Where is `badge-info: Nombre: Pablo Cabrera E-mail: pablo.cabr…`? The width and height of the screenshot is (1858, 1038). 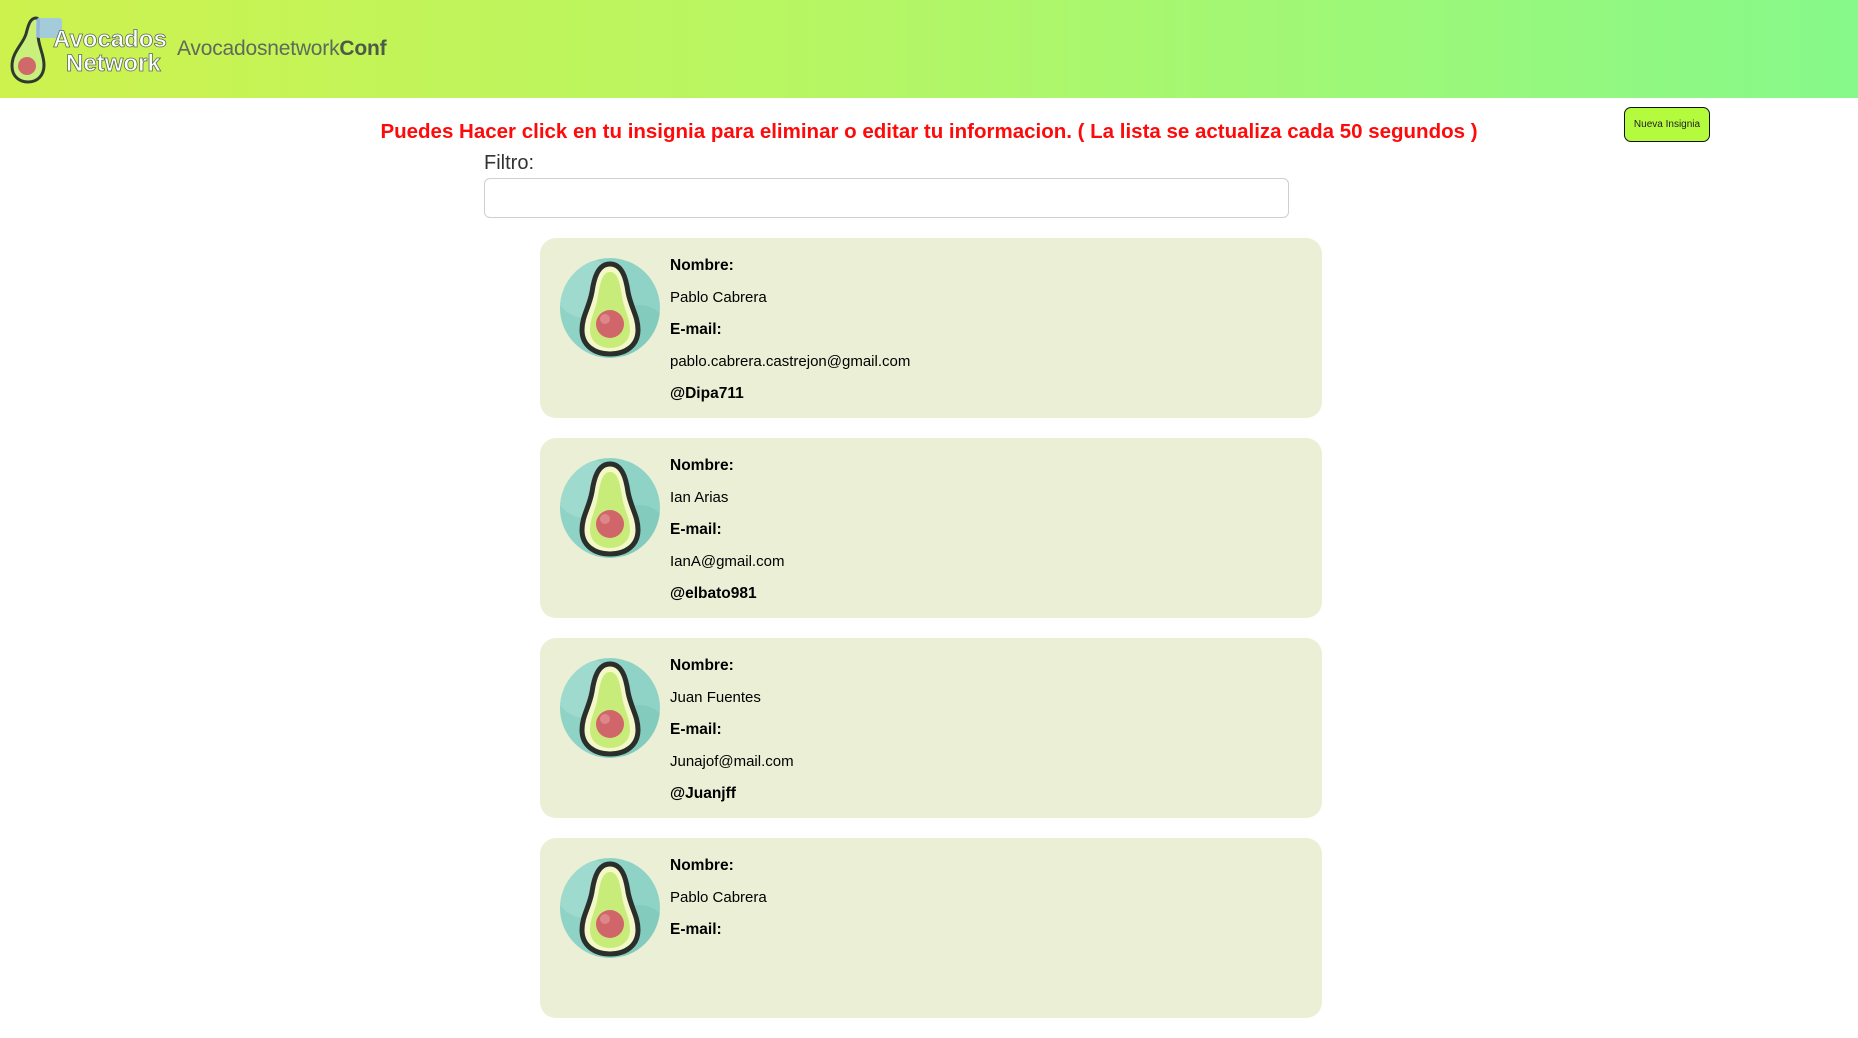
badge-info: Nombre: Pablo Cabrera E-mail: pablo.cabr… is located at coordinates (790, 330).